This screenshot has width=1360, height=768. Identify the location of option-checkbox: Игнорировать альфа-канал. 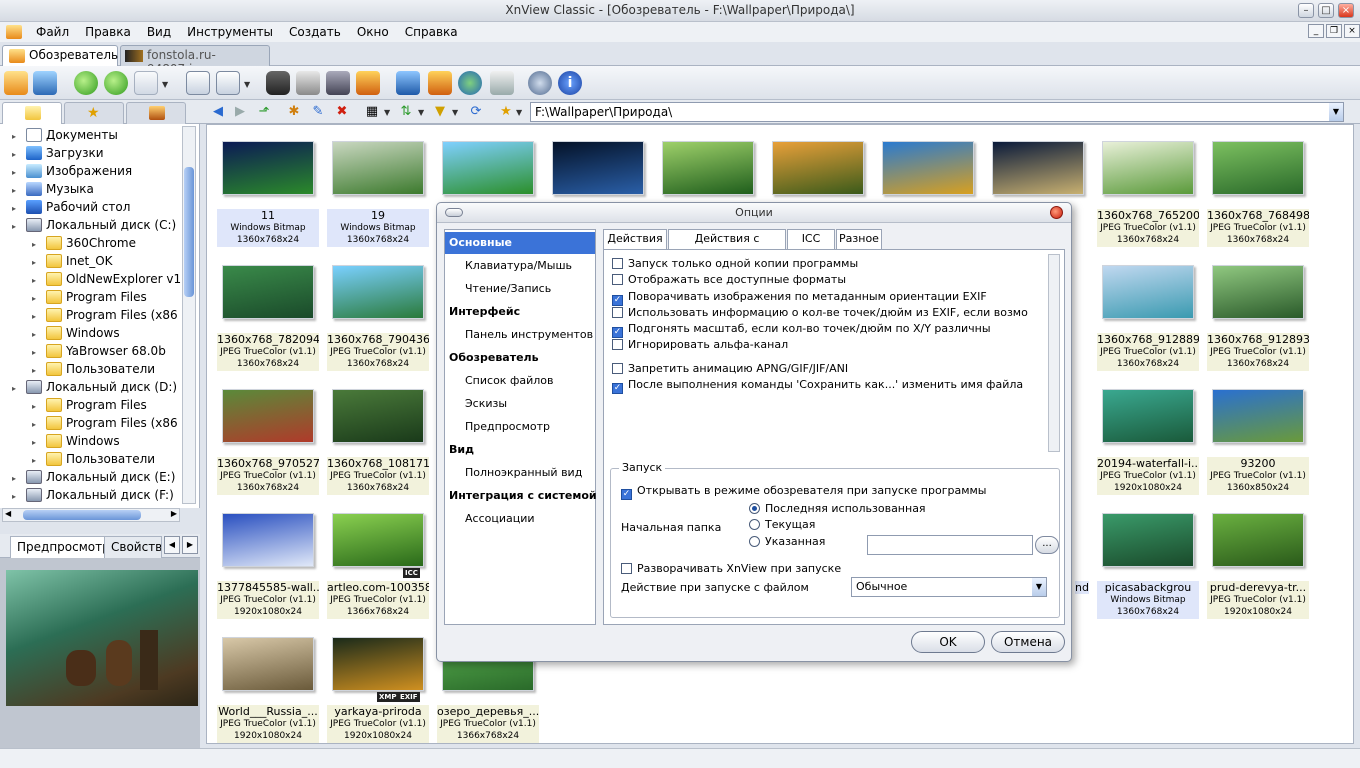
(700, 345).